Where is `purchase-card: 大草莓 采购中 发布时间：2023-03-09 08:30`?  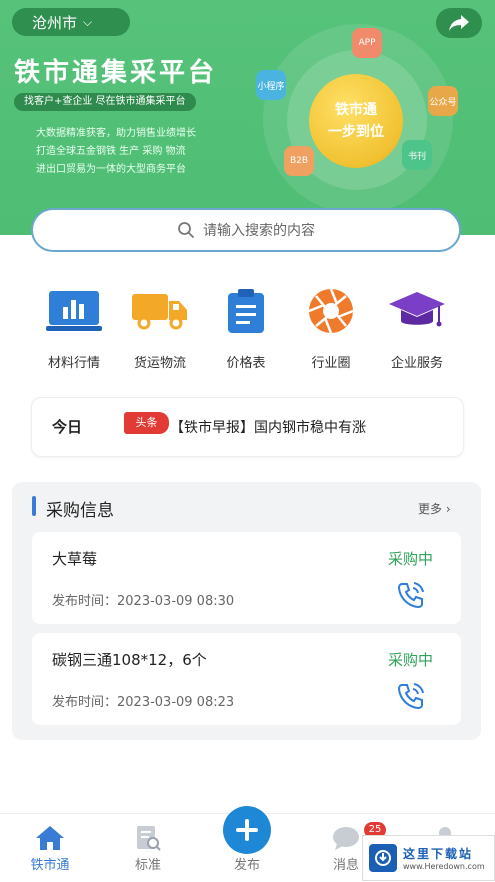 purchase-card: 大草莓 采购中 发布时间：2023-03-09 08:30 is located at coordinates (246, 578).